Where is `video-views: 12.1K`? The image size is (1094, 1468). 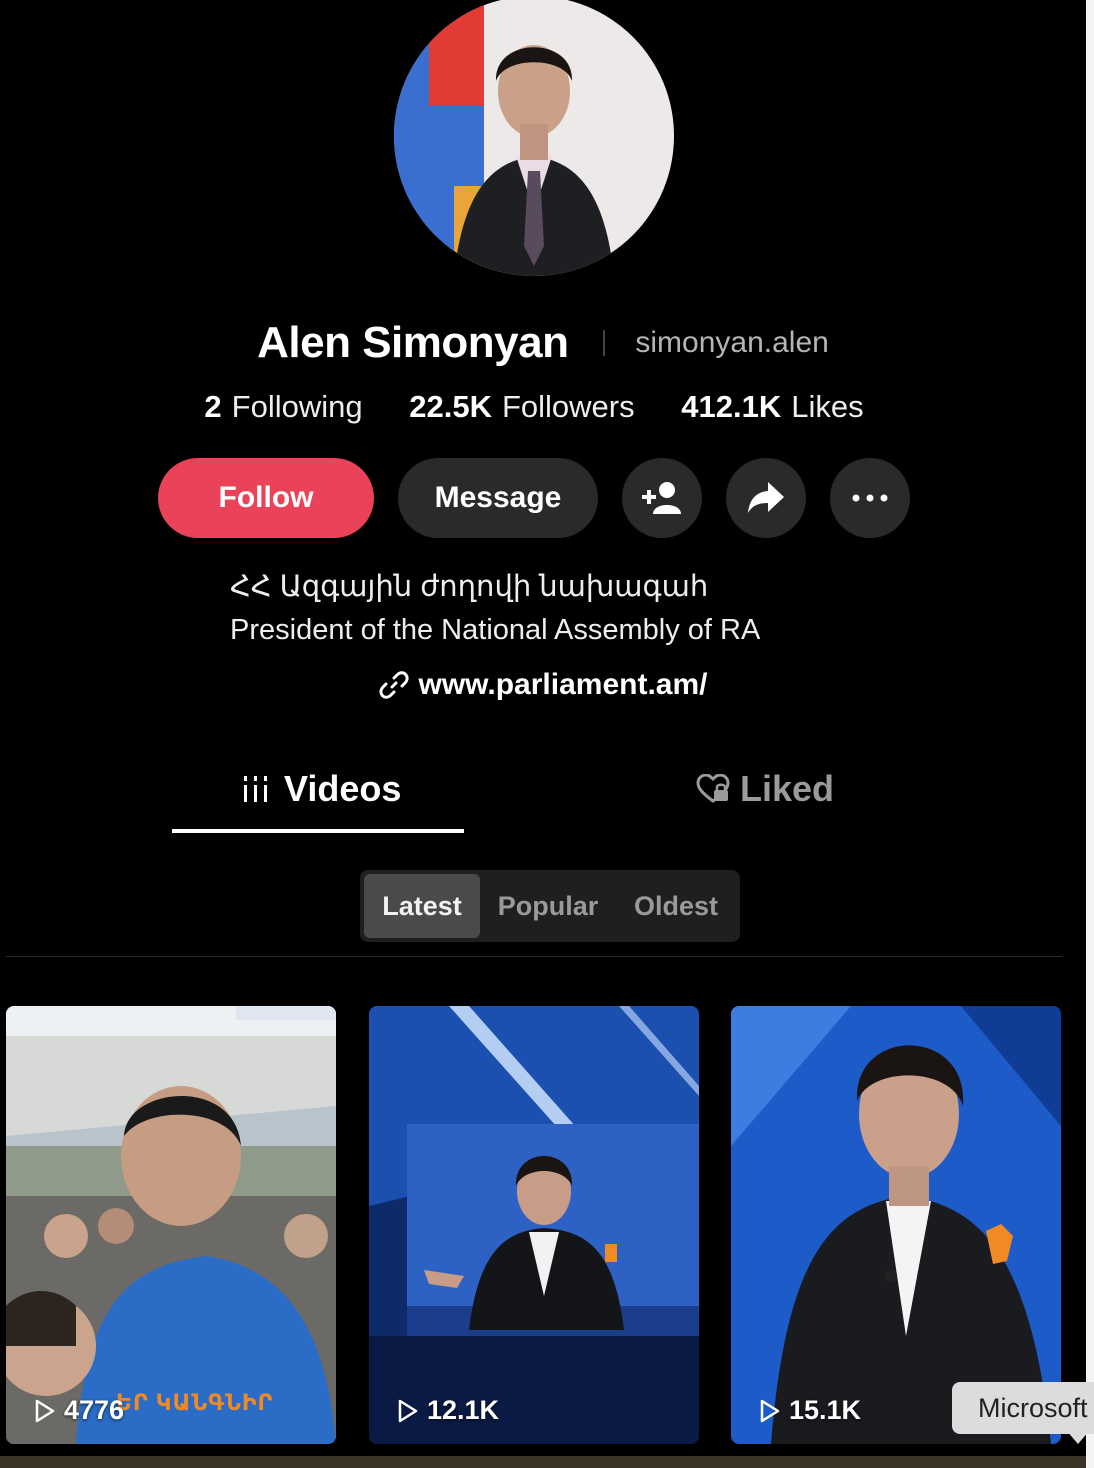
video-views: 12.1K is located at coordinates (448, 1410).